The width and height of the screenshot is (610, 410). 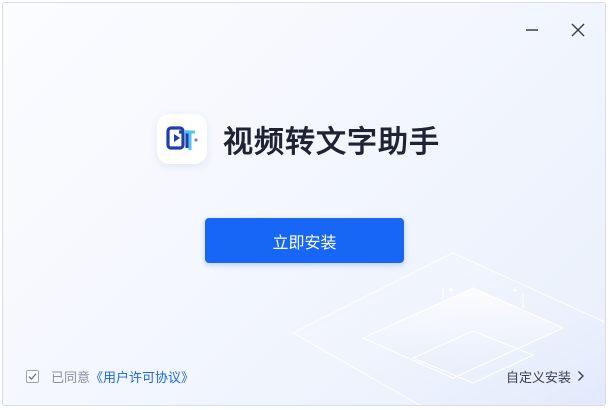 What do you see at coordinates (581, 376) in the screenshot?
I see `chevron-right-icon` at bounding box center [581, 376].